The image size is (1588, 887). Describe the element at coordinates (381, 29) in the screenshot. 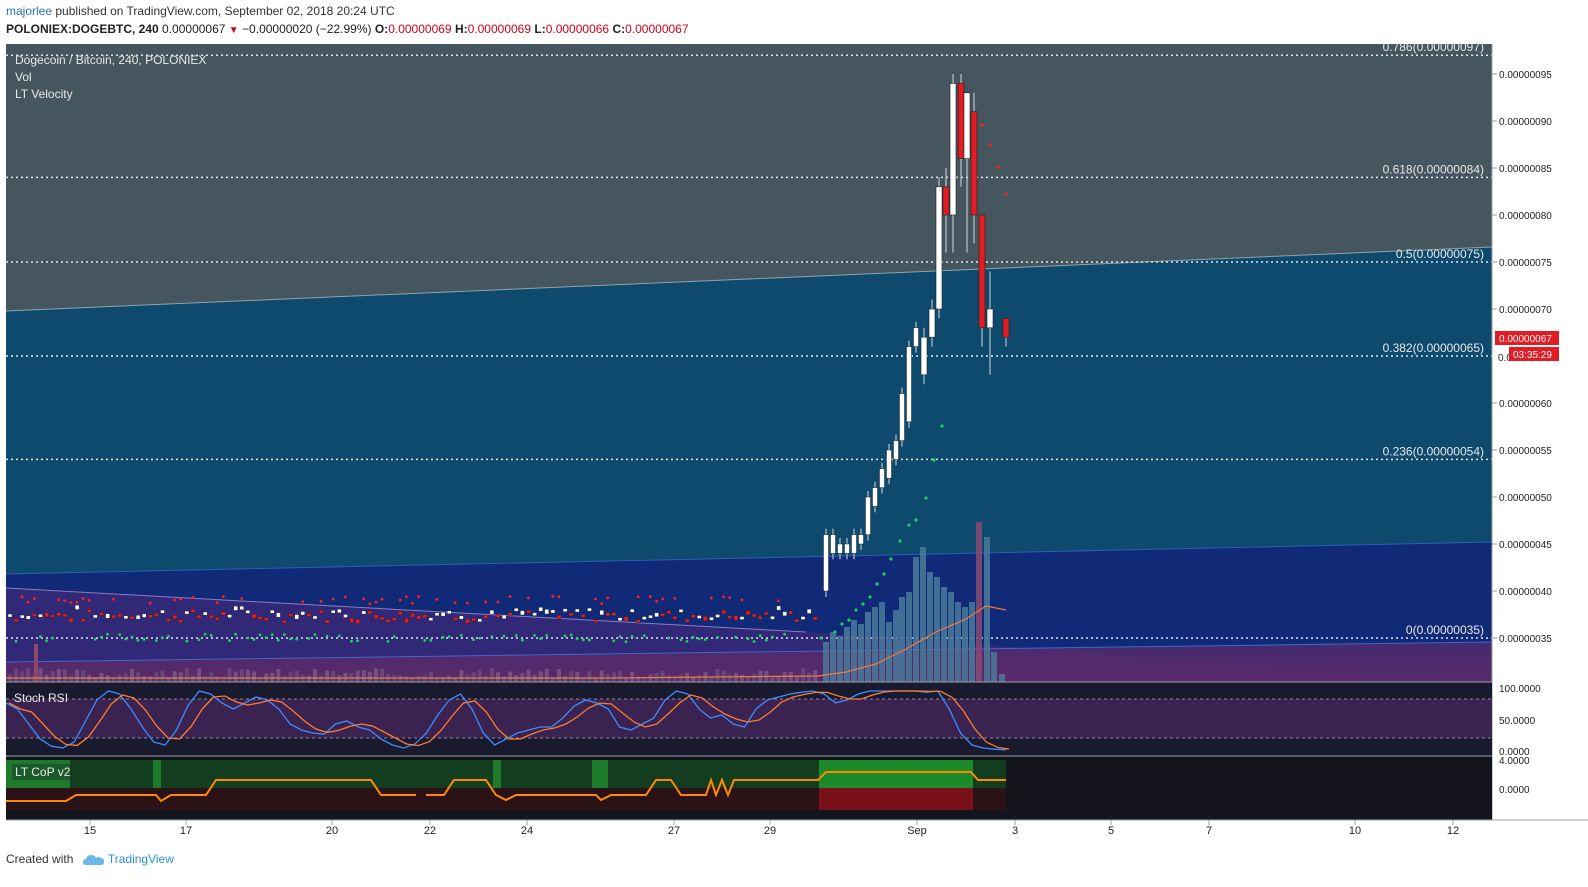

I see `open-label: O:` at that location.